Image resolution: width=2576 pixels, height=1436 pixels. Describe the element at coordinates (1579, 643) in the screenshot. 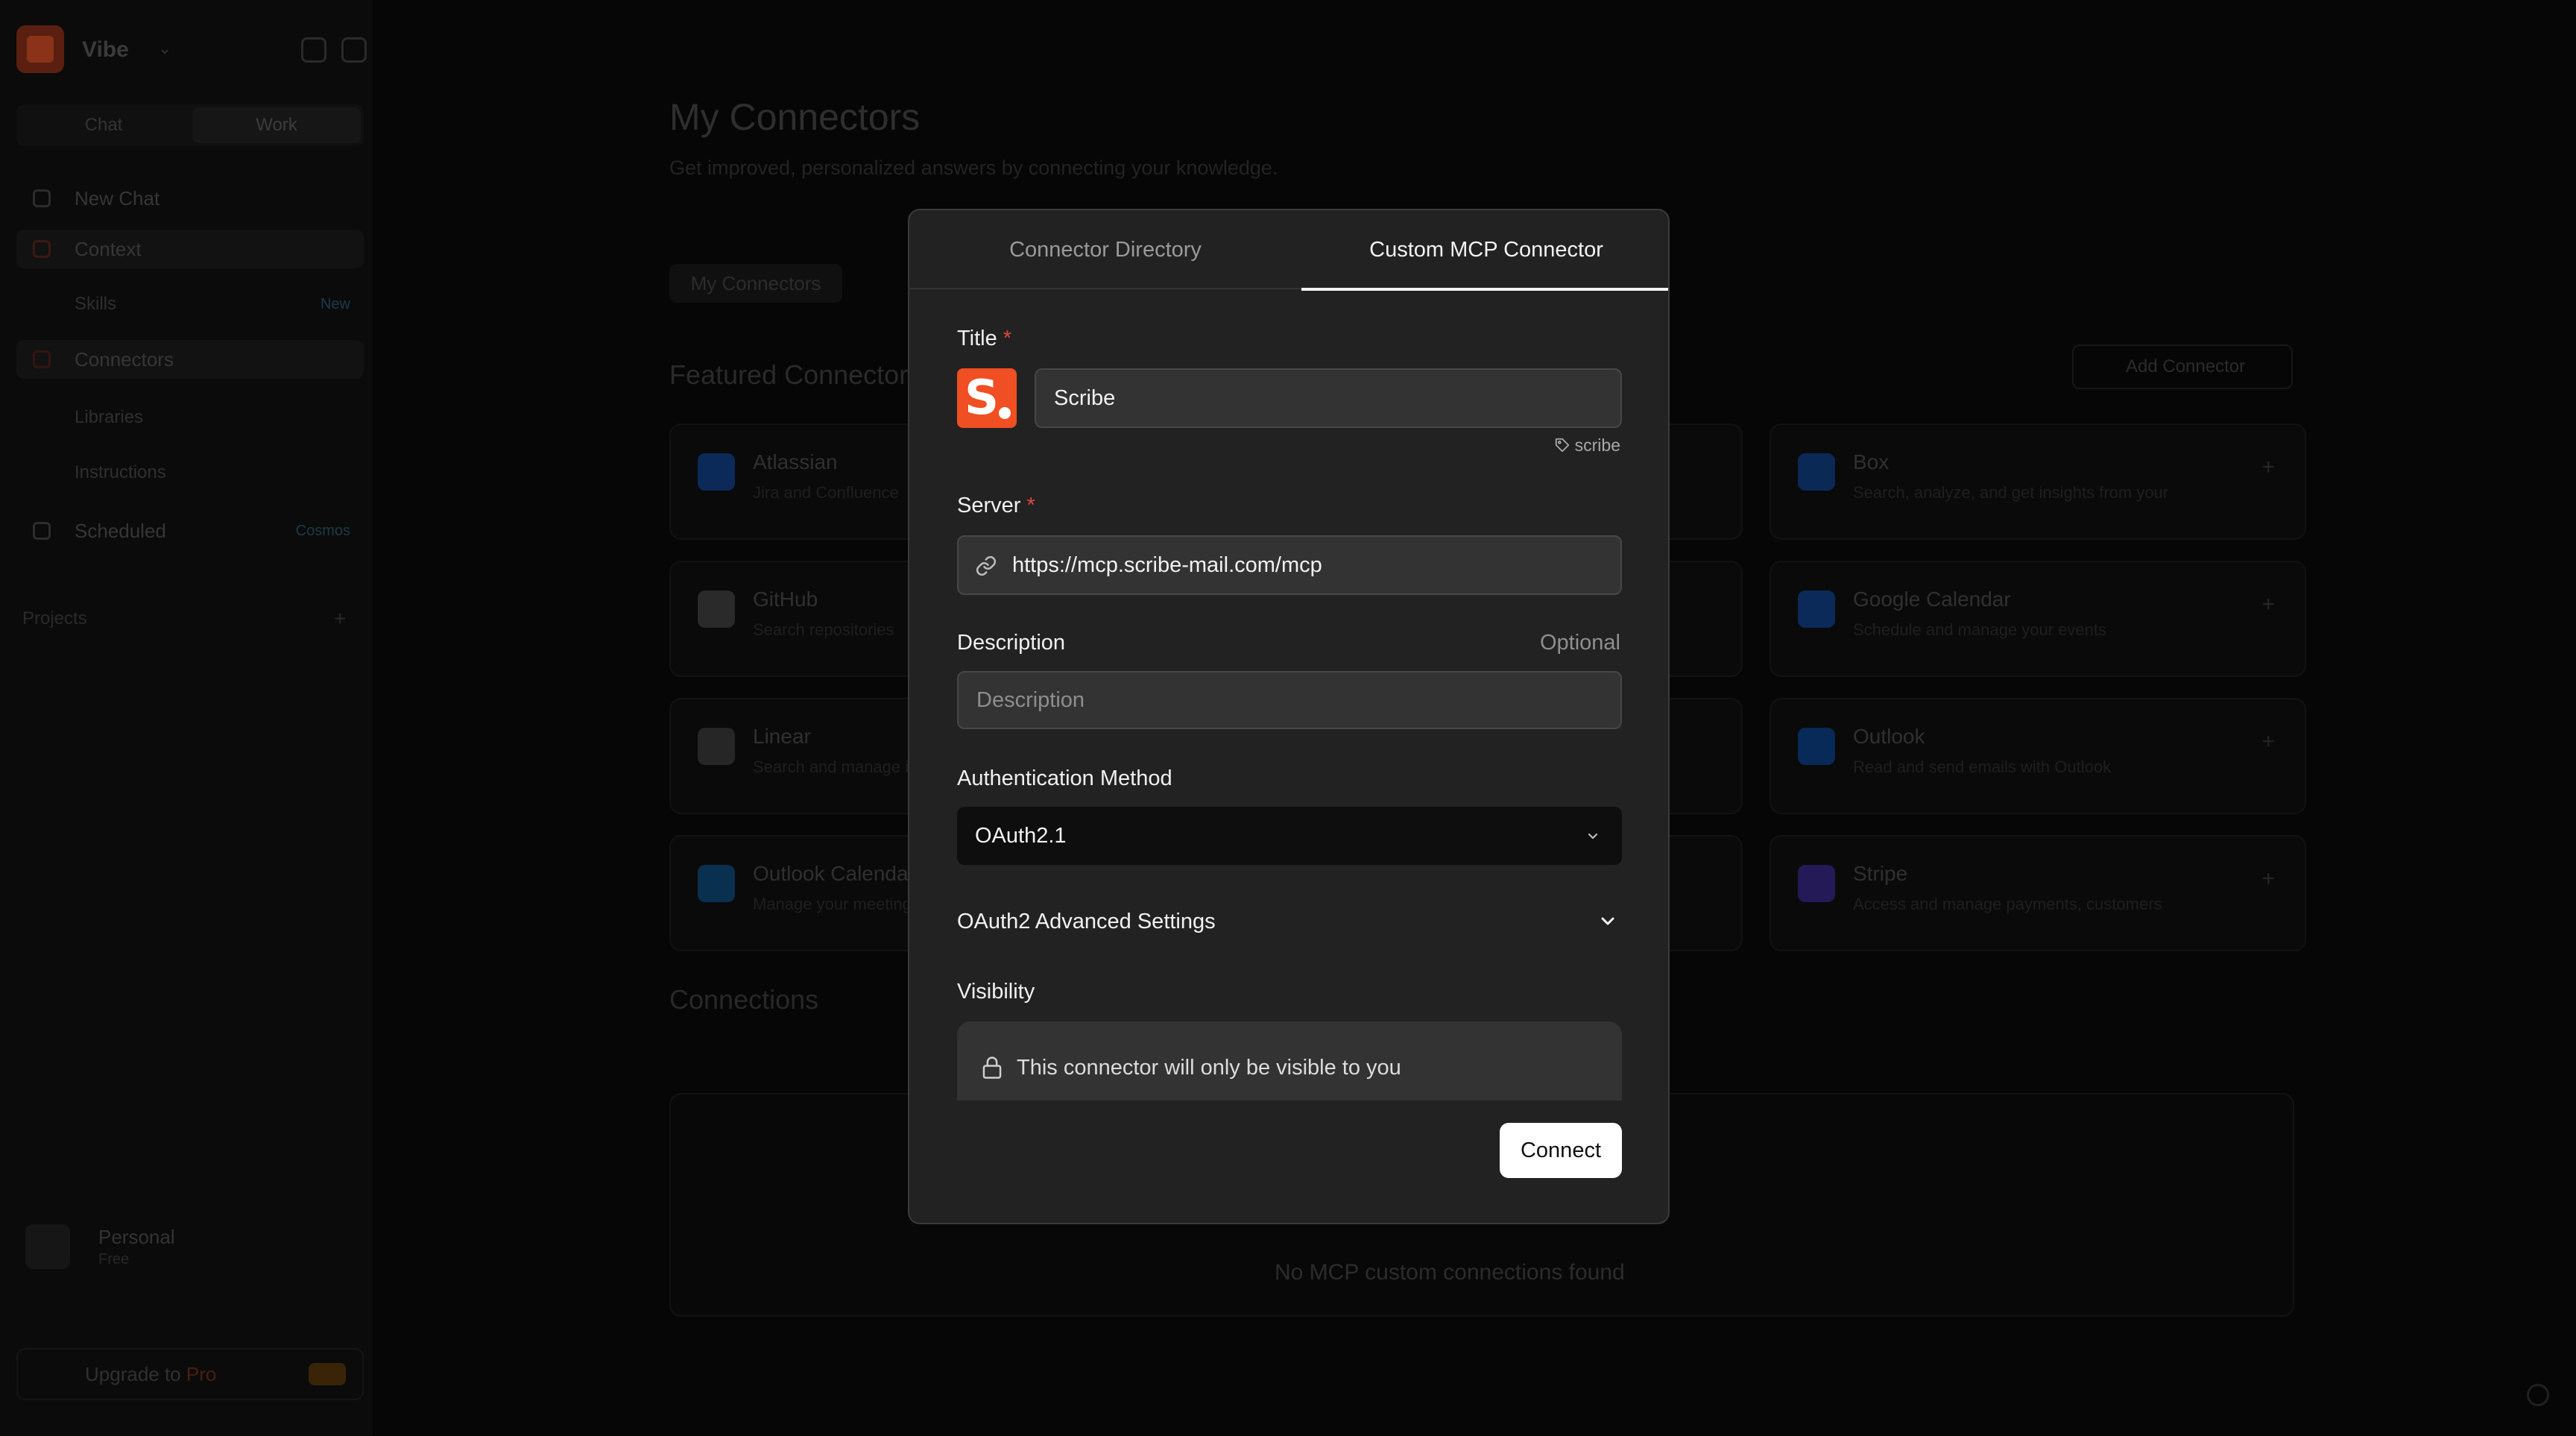

I see `optional-label: Optional` at that location.